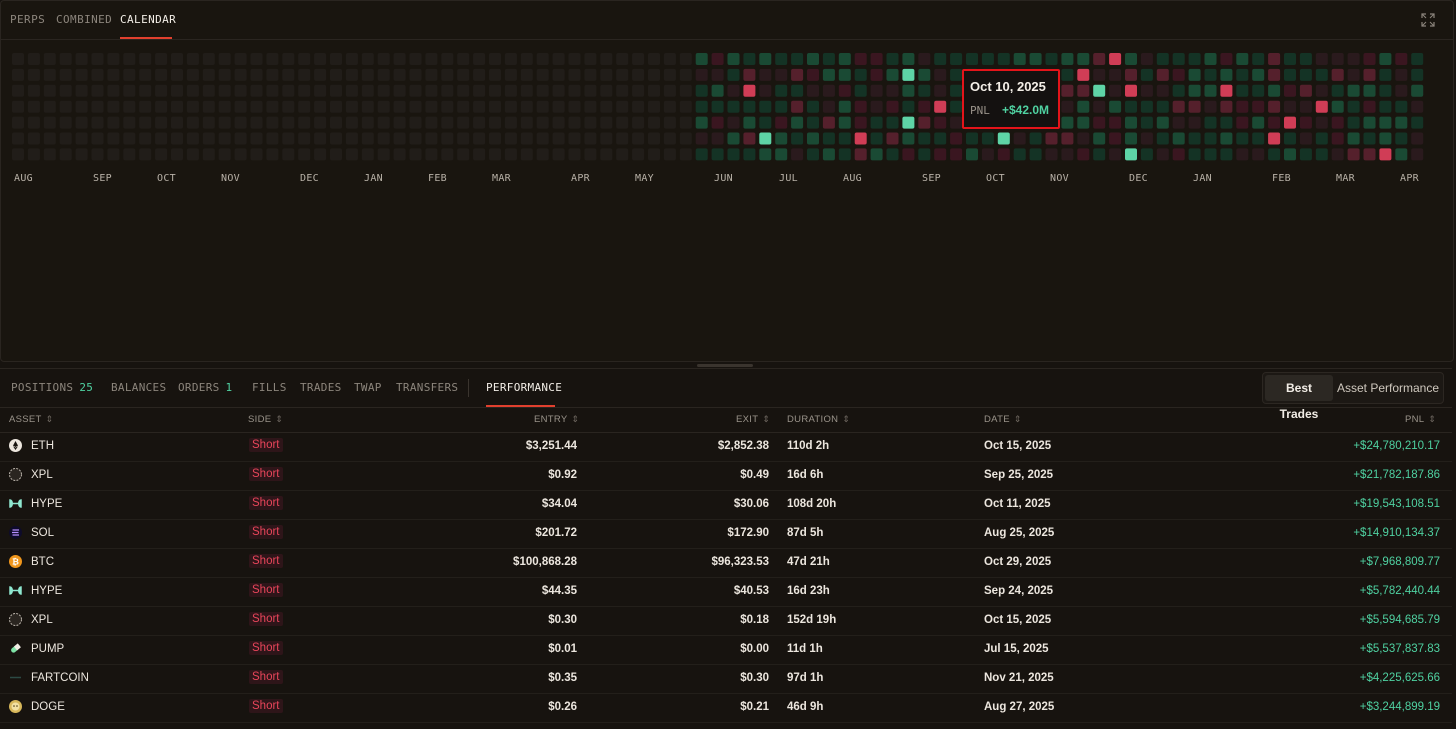 The width and height of the screenshot is (1456, 729). What do you see at coordinates (52, 387) in the screenshot?
I see `tab-positions: POSITIONS 25` at bounding box center [52, 387].